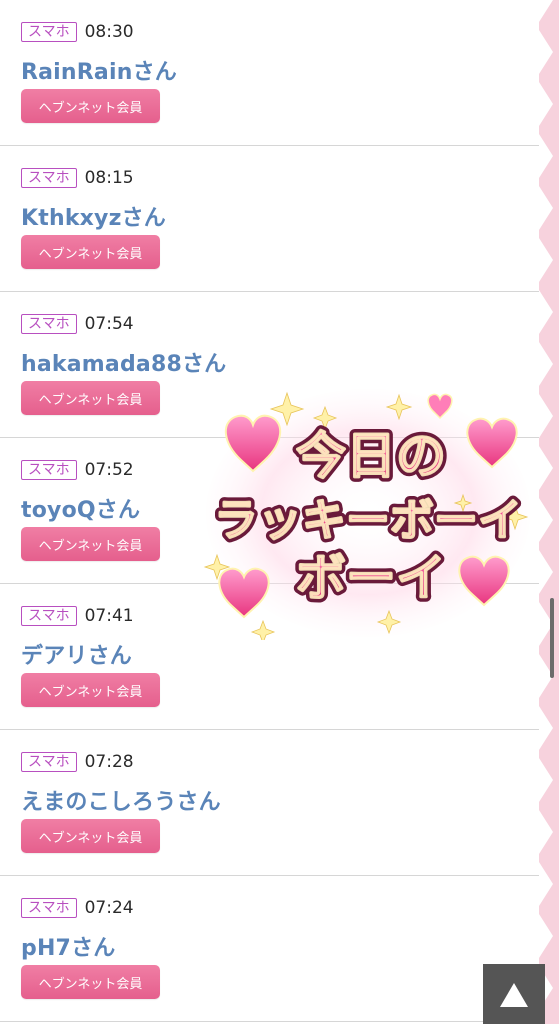  I want to click on entry-meta: スマホ 07:52, so click(77, 470).